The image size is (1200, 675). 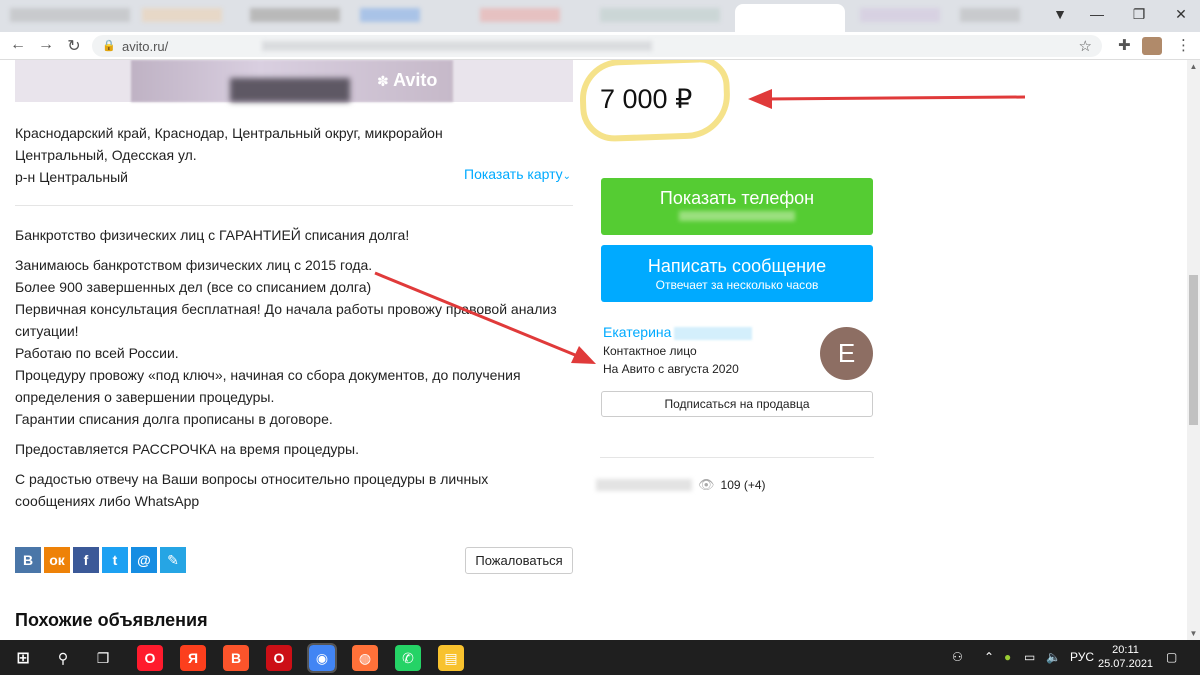 I want to click on extensions-icon: ✚, so click(x=1124, y=45).